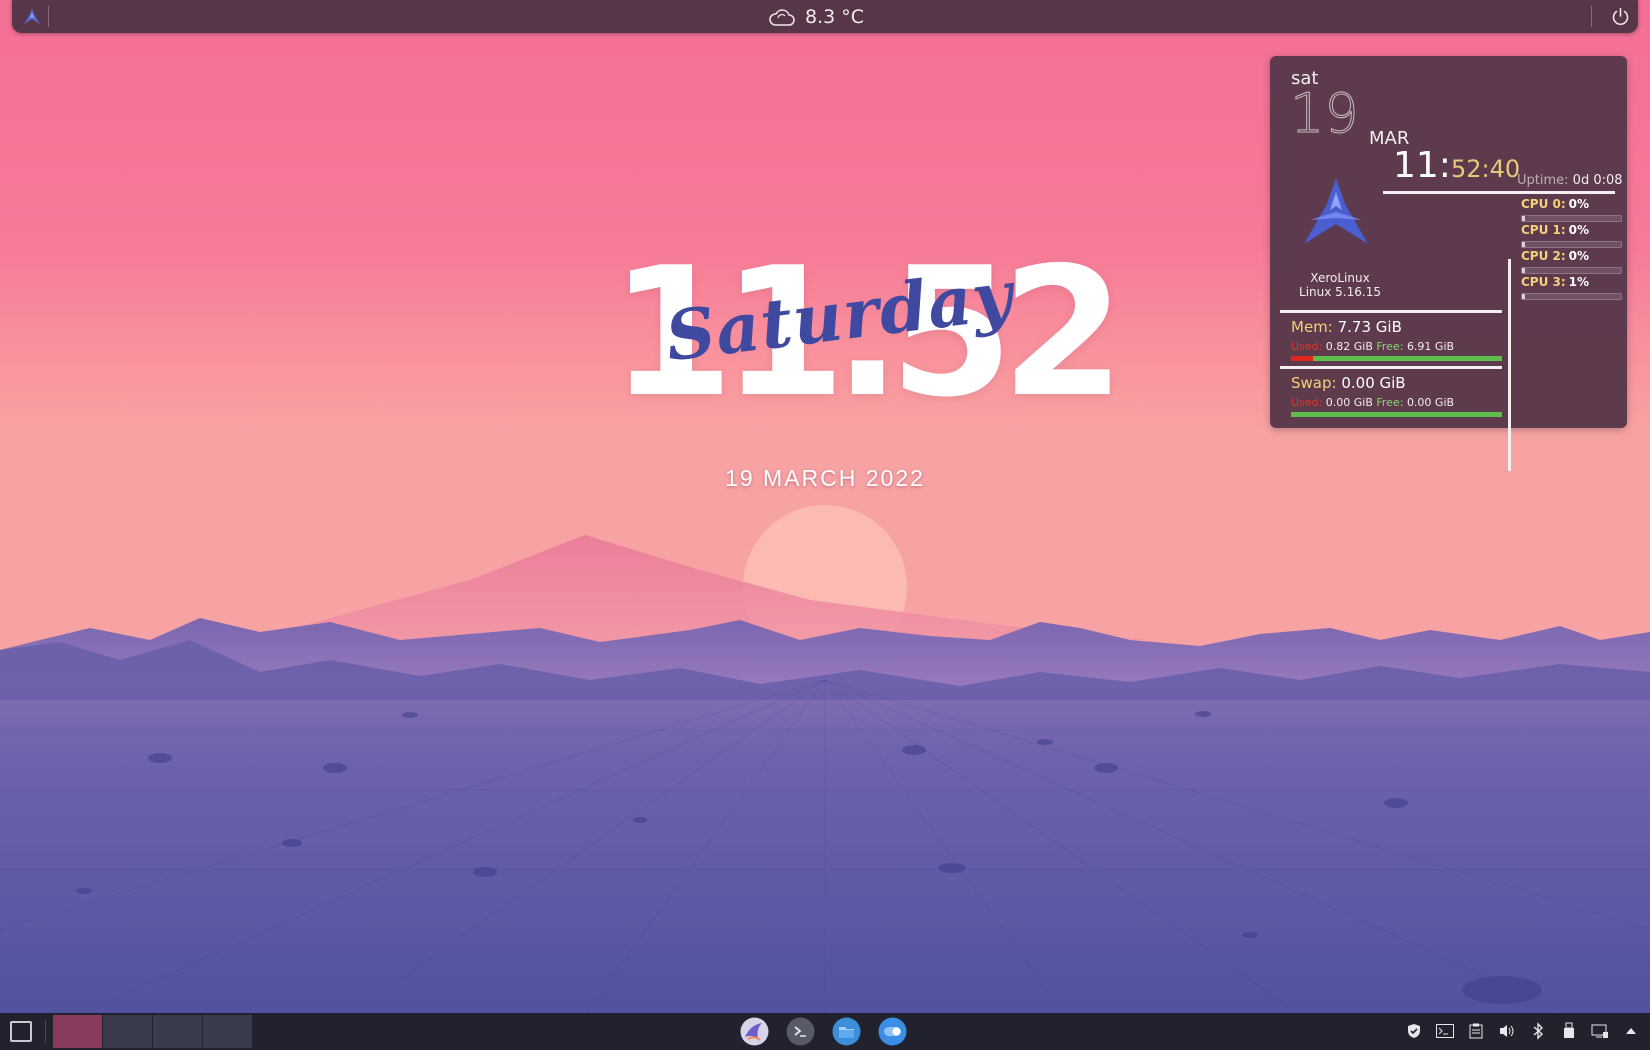 This screenshot has height=1050, width=1650. I want to click on memory-used-fill, so click(1302, 358).